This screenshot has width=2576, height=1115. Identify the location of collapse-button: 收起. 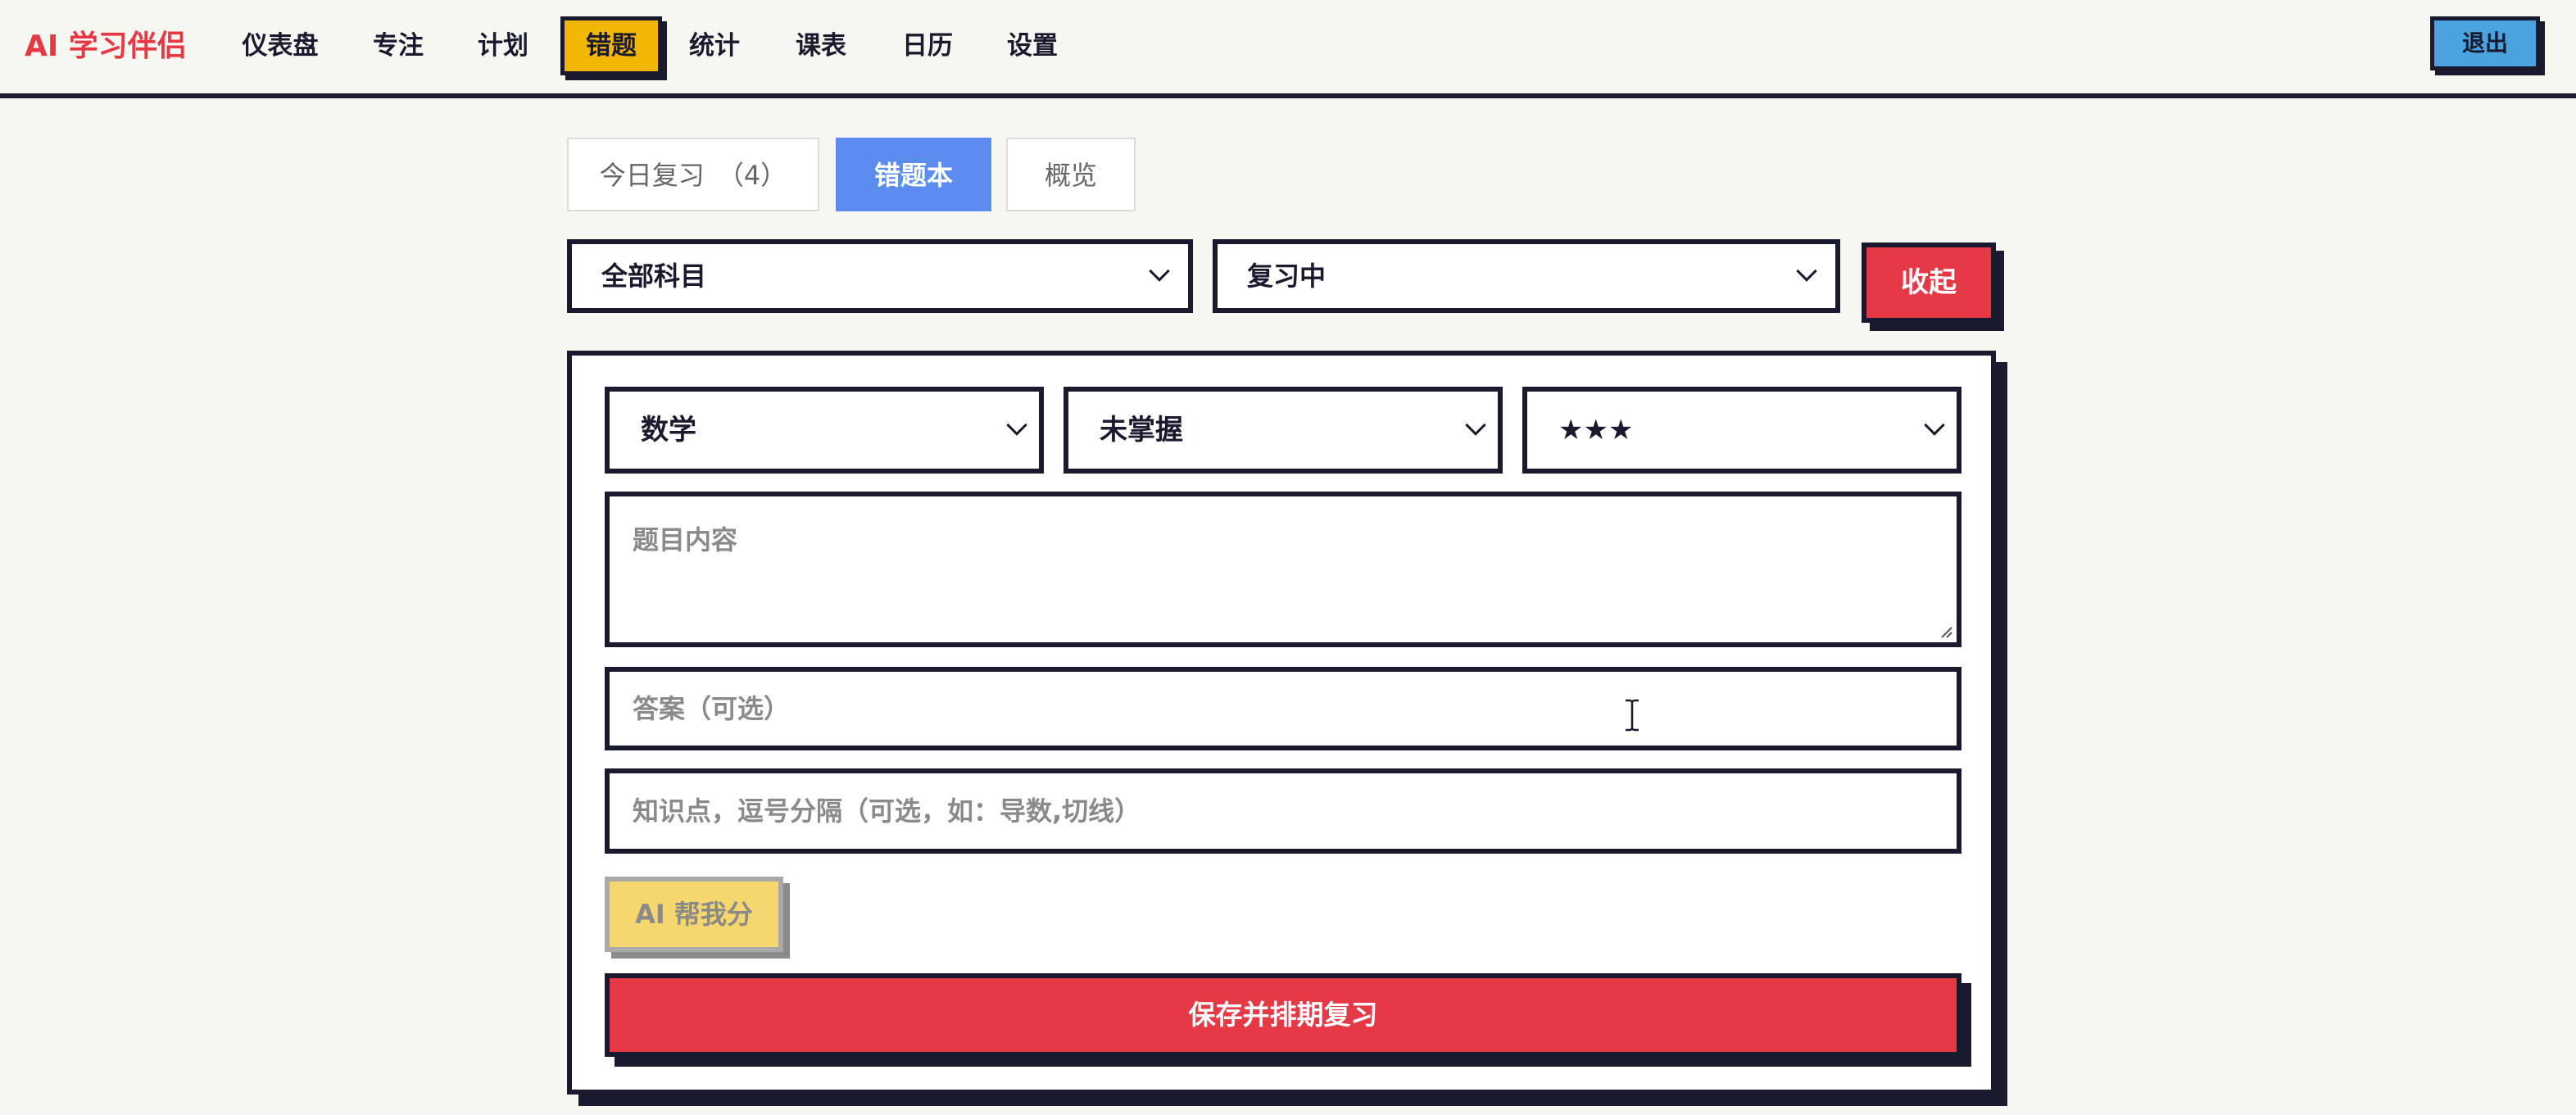
(1929, 282).